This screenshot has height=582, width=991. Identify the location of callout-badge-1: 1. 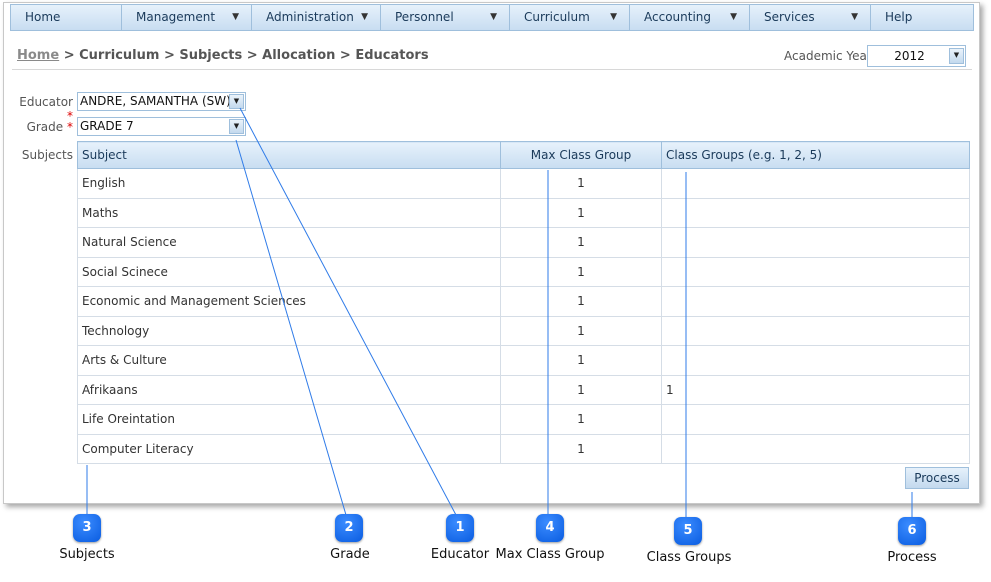
(460, 528).